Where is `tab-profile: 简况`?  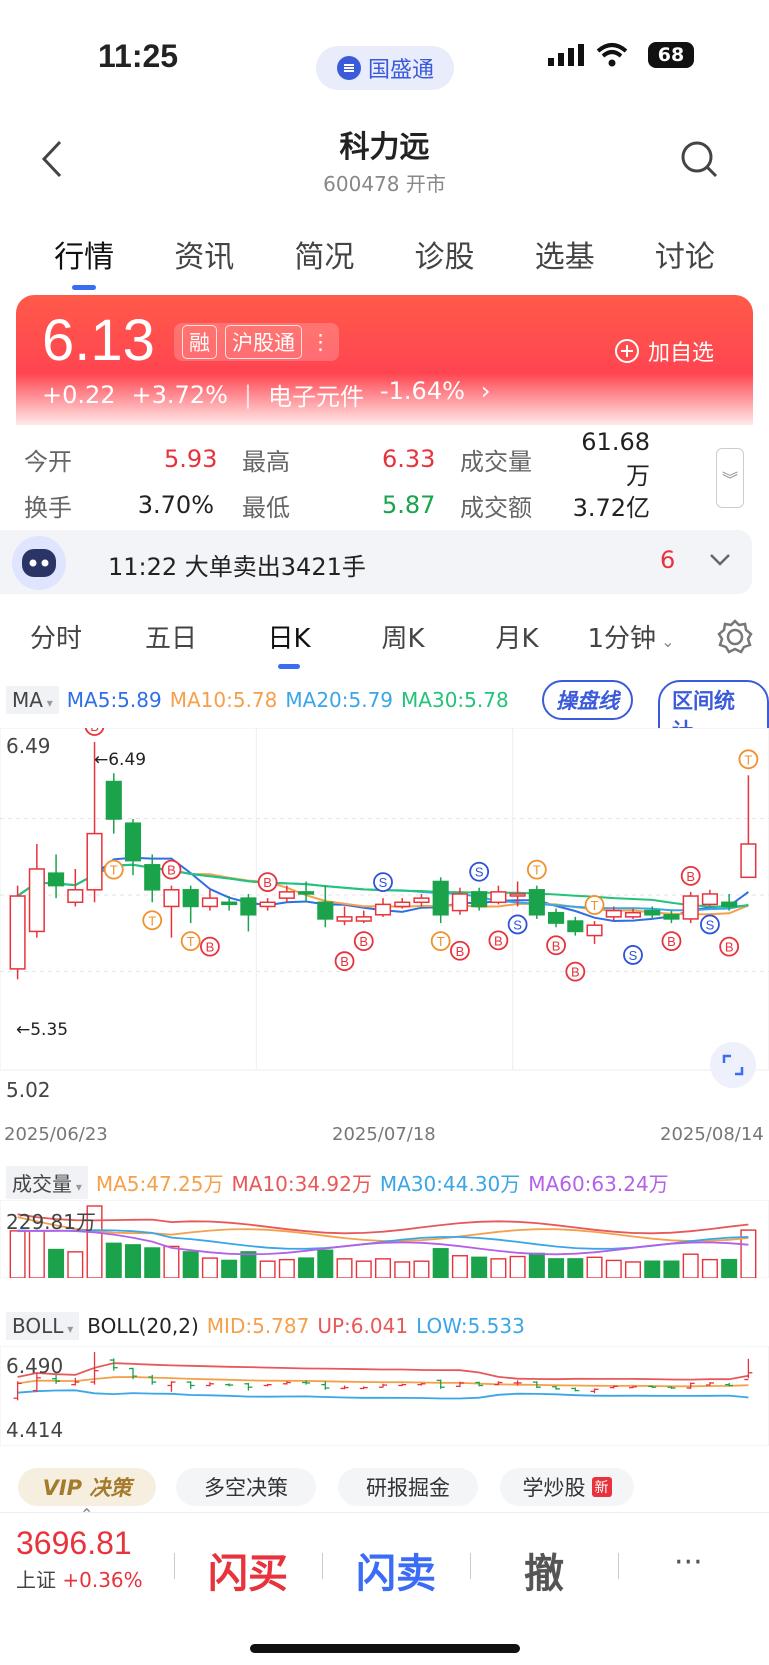
tab-profile: 简况 is located at coordinates (324, 259).